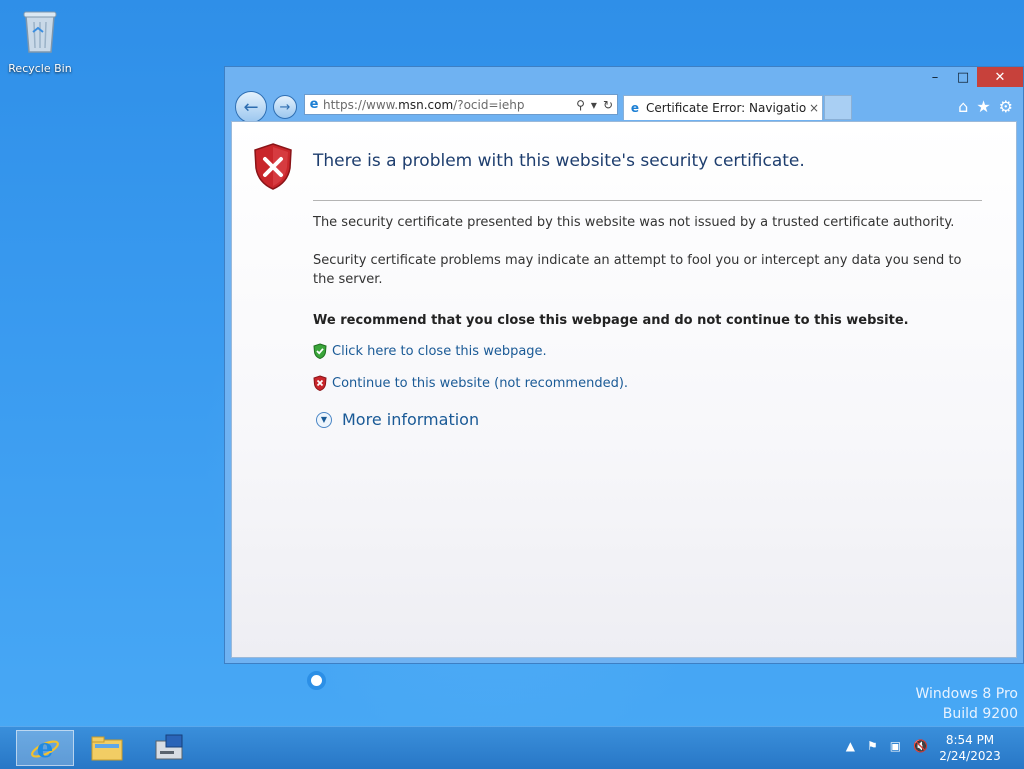 This screenshot has width=1024, height=769. I want to click on close-webpage-link: Click here to close this webpage., so click(429, 351).